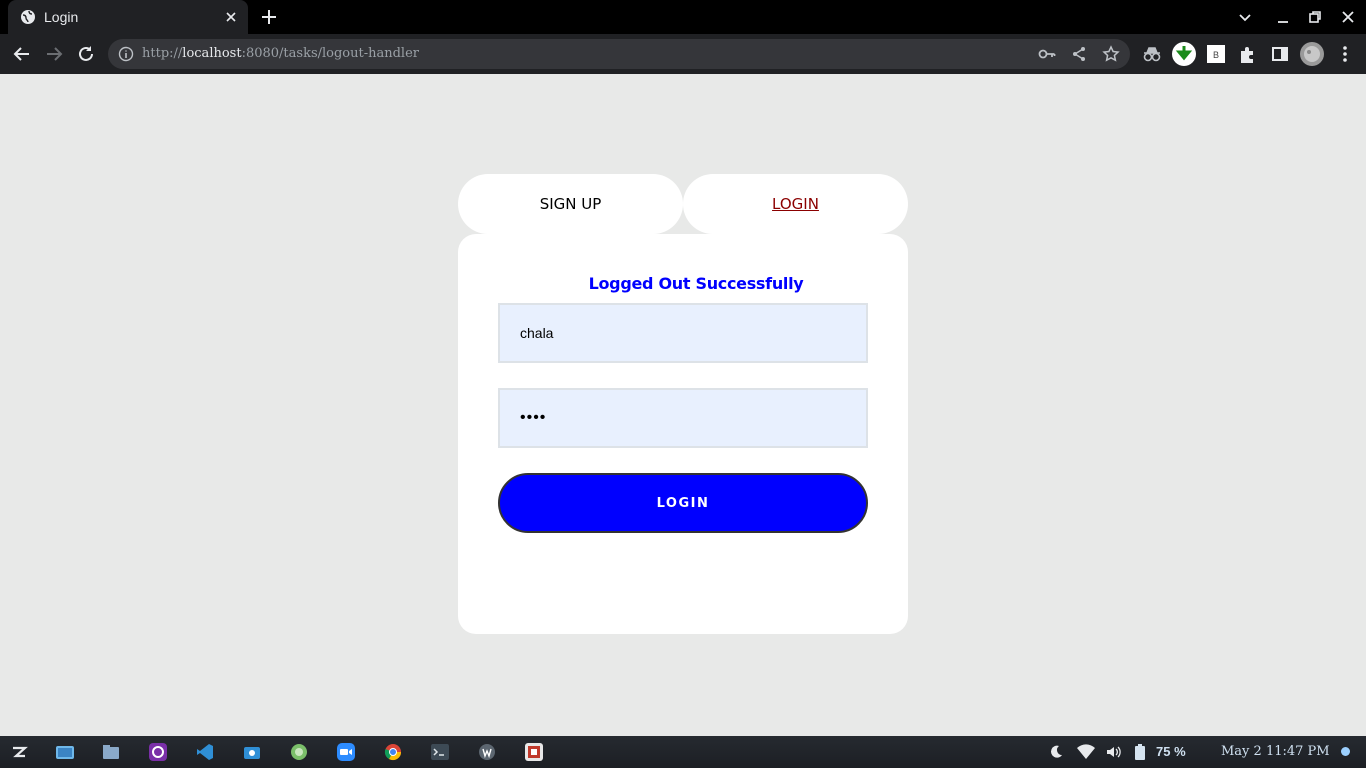 This screenshot has width=1366, height=768. Describe the element at coordinates (440, 752) in the screenshot. I see `terminal-icon` at that location.